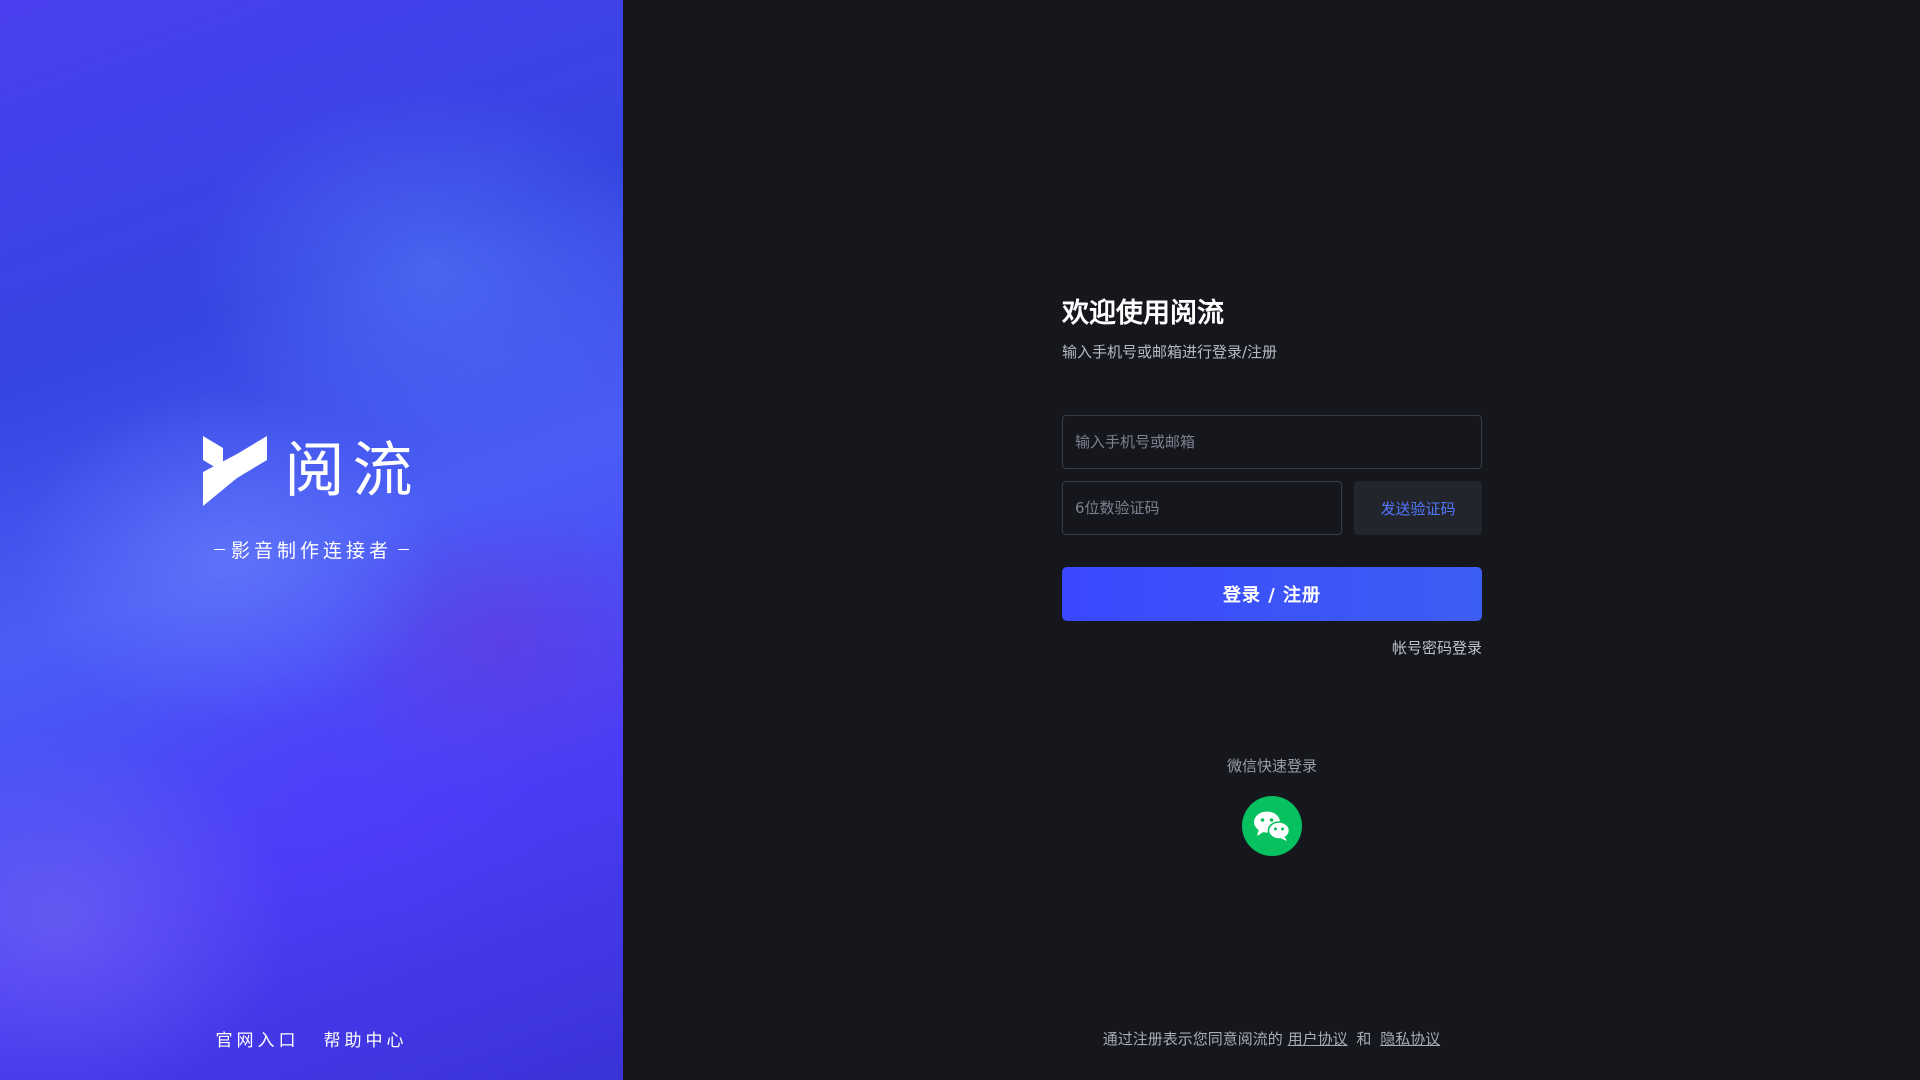  What do you see at coordinates (1202, 508) in the screenshot?
I see `verification-code-input` at bounding box center [1202, 508].